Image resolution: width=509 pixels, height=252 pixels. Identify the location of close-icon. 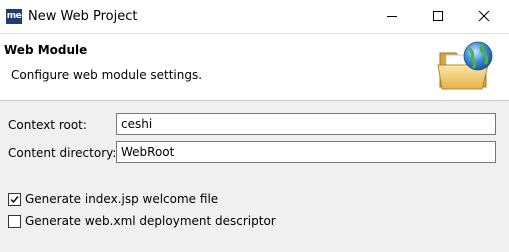
(484, 16).